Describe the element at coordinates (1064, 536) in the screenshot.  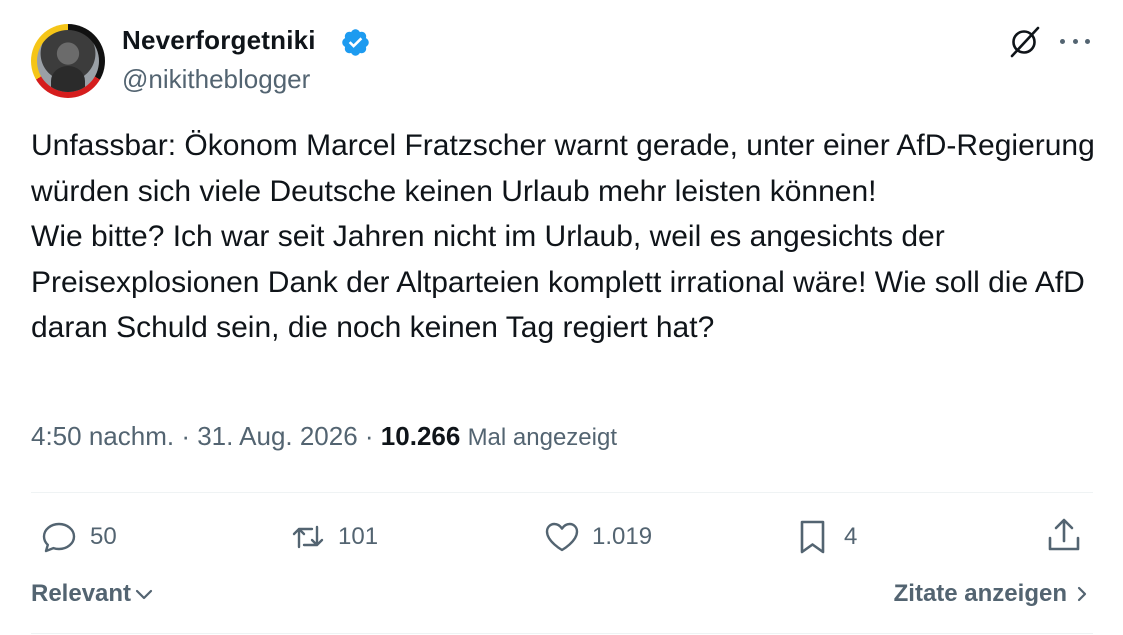
I see `share-icon` at that location.